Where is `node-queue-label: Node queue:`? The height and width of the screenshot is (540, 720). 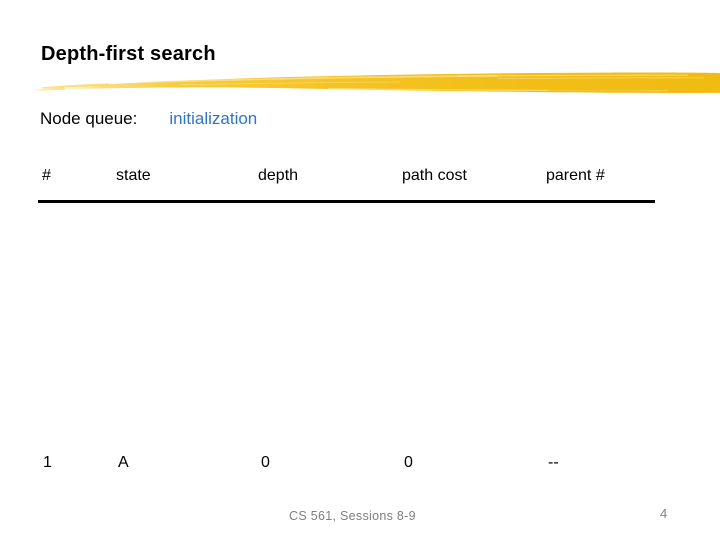
node-queue-label: Node queue: is located at coordinates (89, 118).